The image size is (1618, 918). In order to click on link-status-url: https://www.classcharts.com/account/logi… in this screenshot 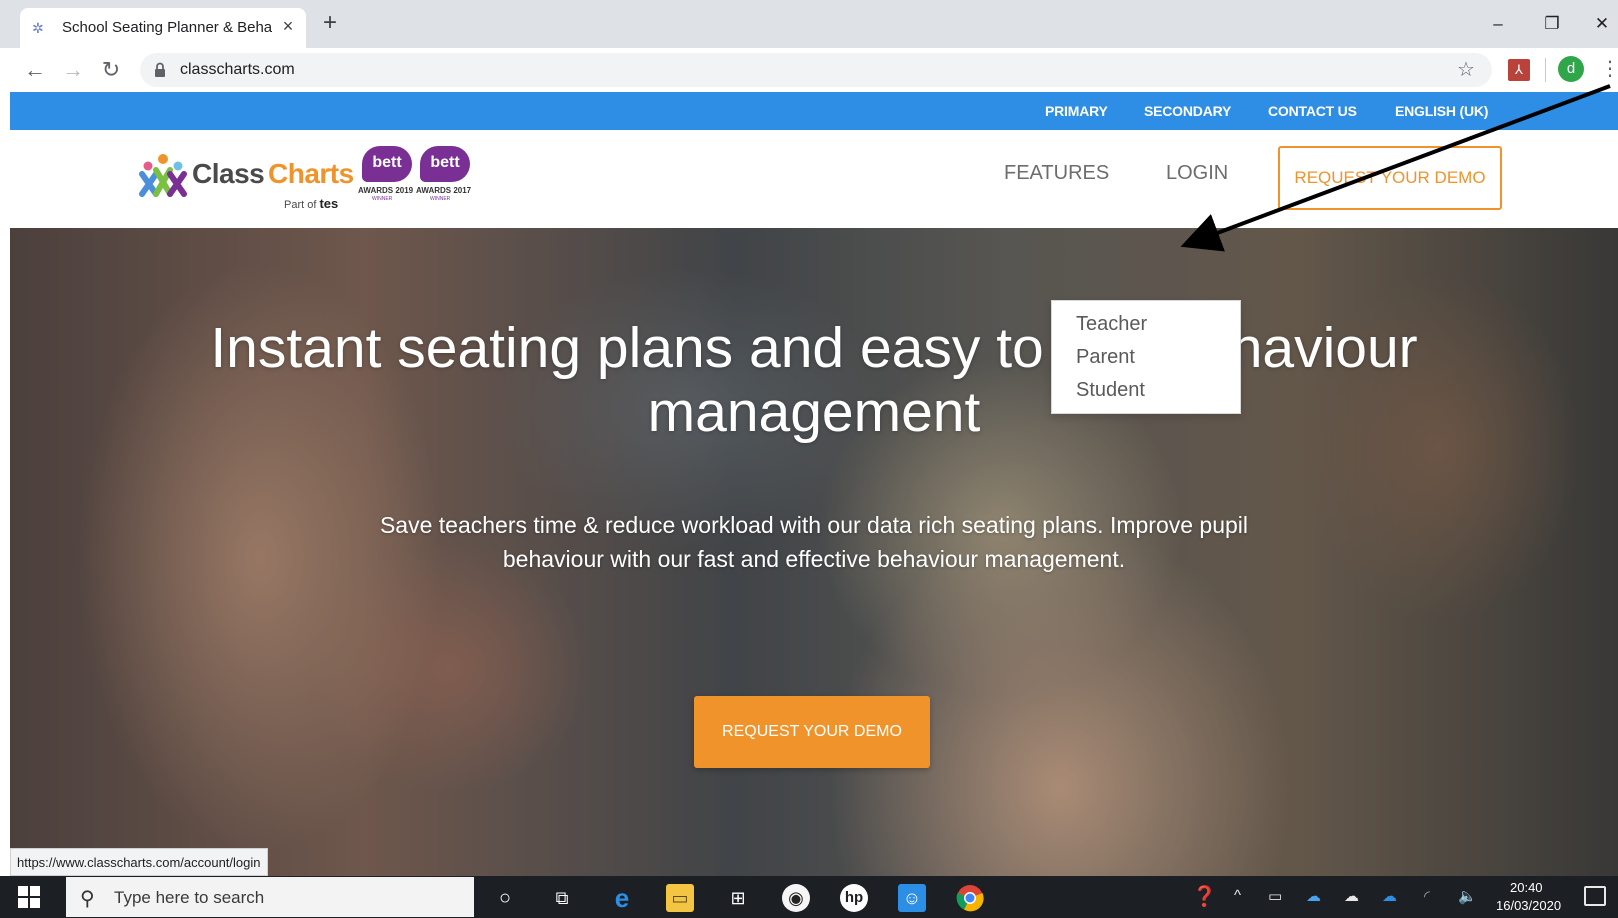, I will do `click(139, 862)`.